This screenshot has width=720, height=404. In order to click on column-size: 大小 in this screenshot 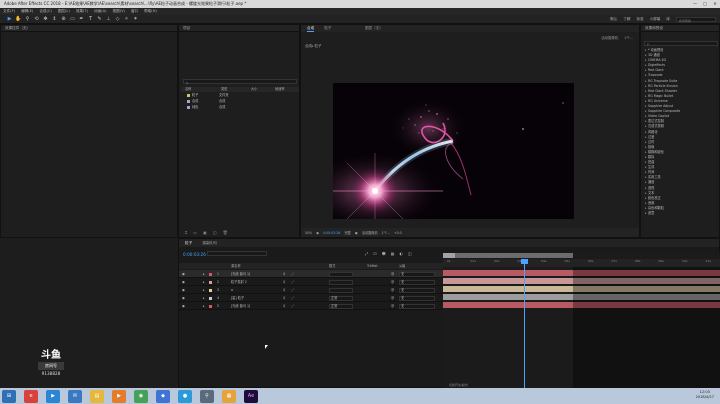, I will do `click(259, 89)`.